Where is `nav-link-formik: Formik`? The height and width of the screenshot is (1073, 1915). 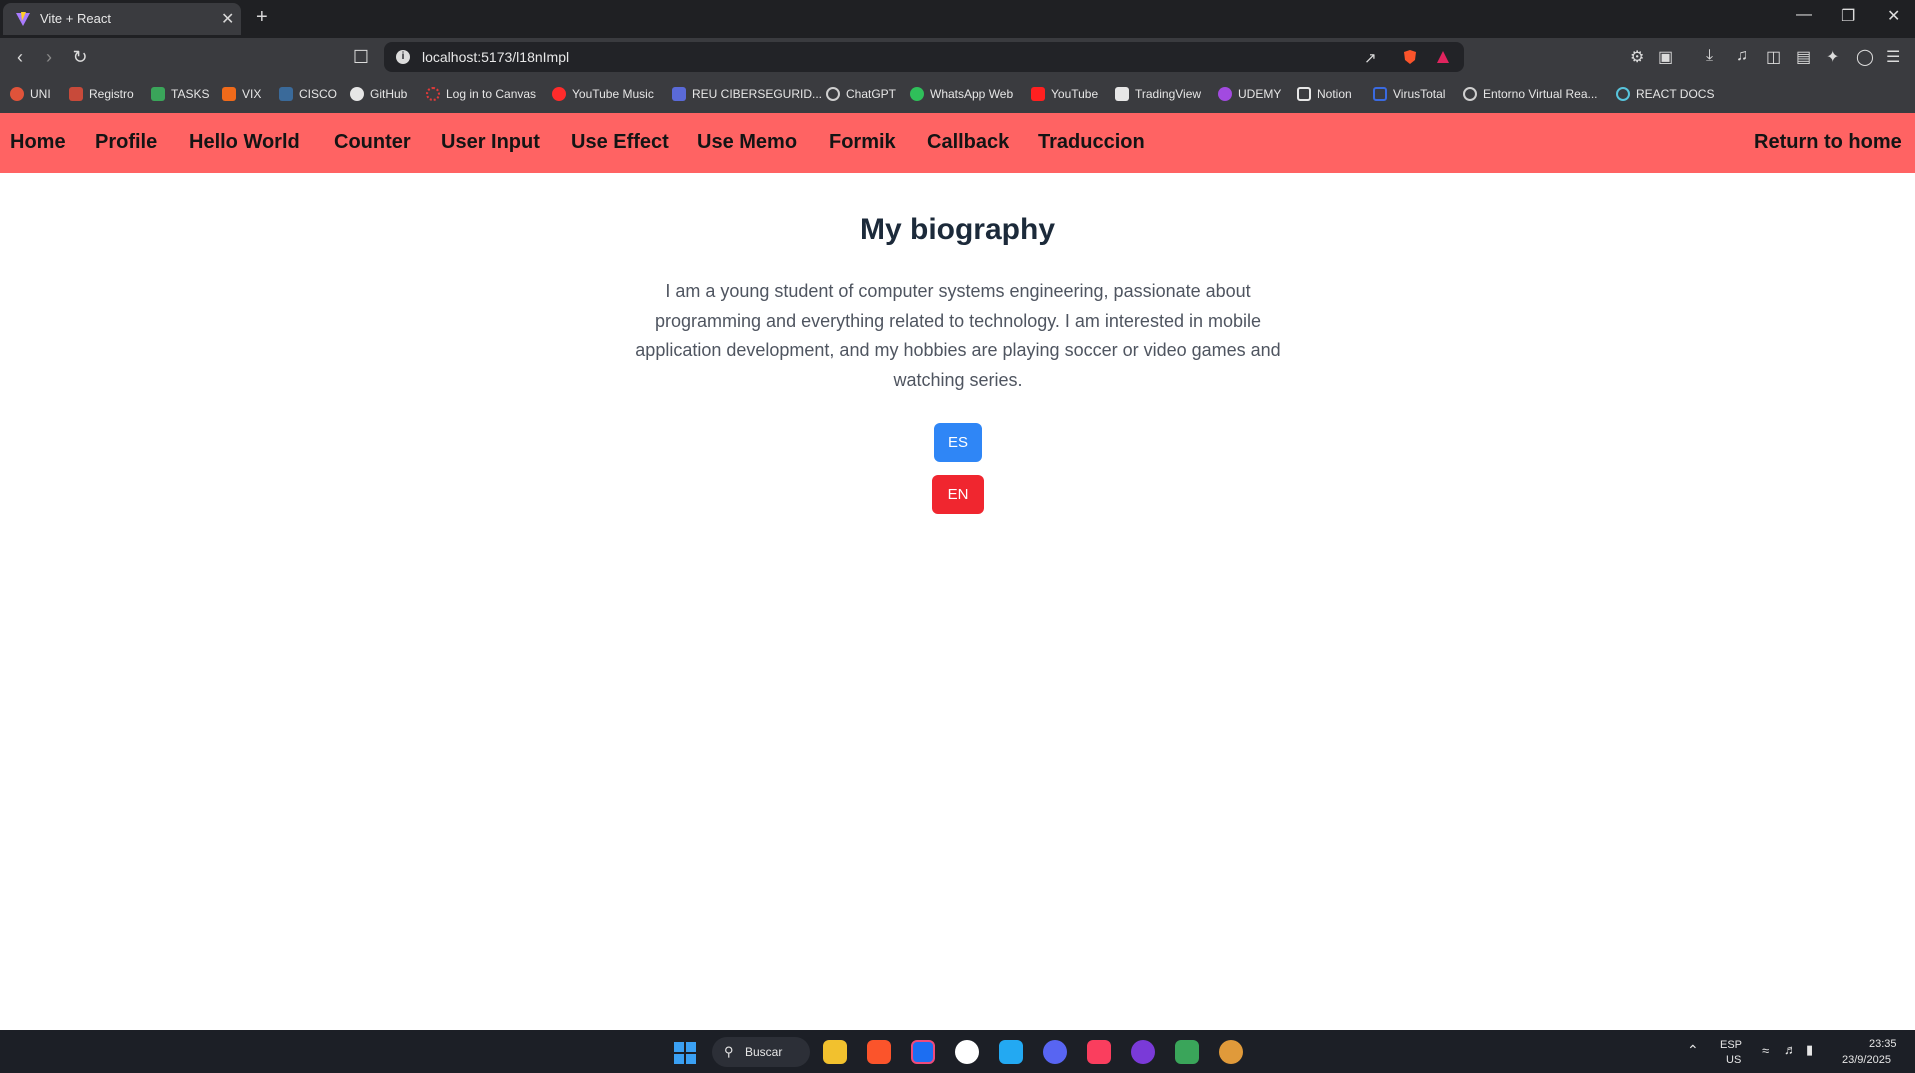
nav-link-formik: Formik is located at coordinates (862, 142).